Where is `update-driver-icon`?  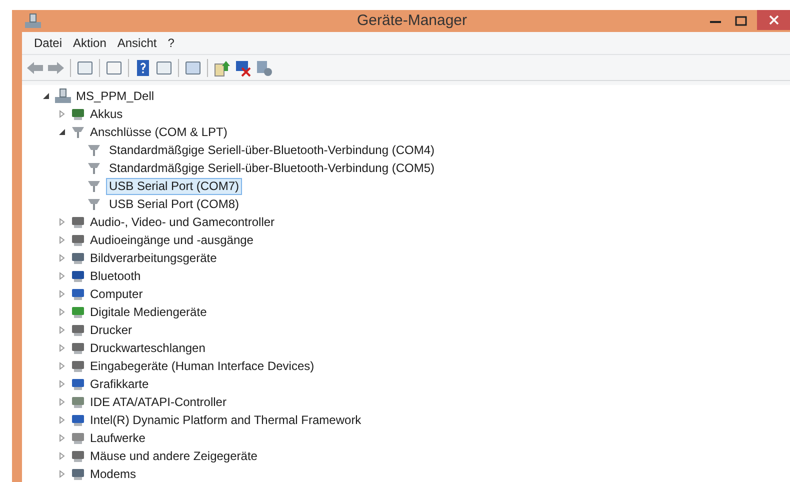
update-driver-icon is located at coordinates (222, 67).